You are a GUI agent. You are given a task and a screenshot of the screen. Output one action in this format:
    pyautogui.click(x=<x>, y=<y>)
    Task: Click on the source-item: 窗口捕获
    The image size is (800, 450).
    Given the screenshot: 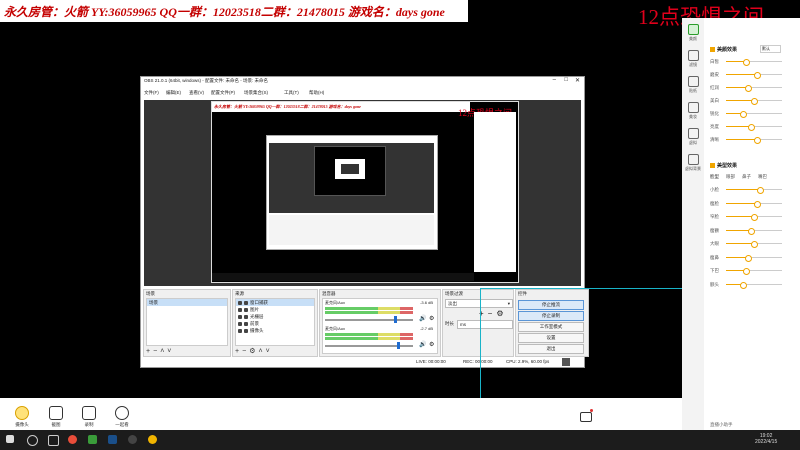 What is the action you would take?
    pyautogui.click(x=275, y=302)
    